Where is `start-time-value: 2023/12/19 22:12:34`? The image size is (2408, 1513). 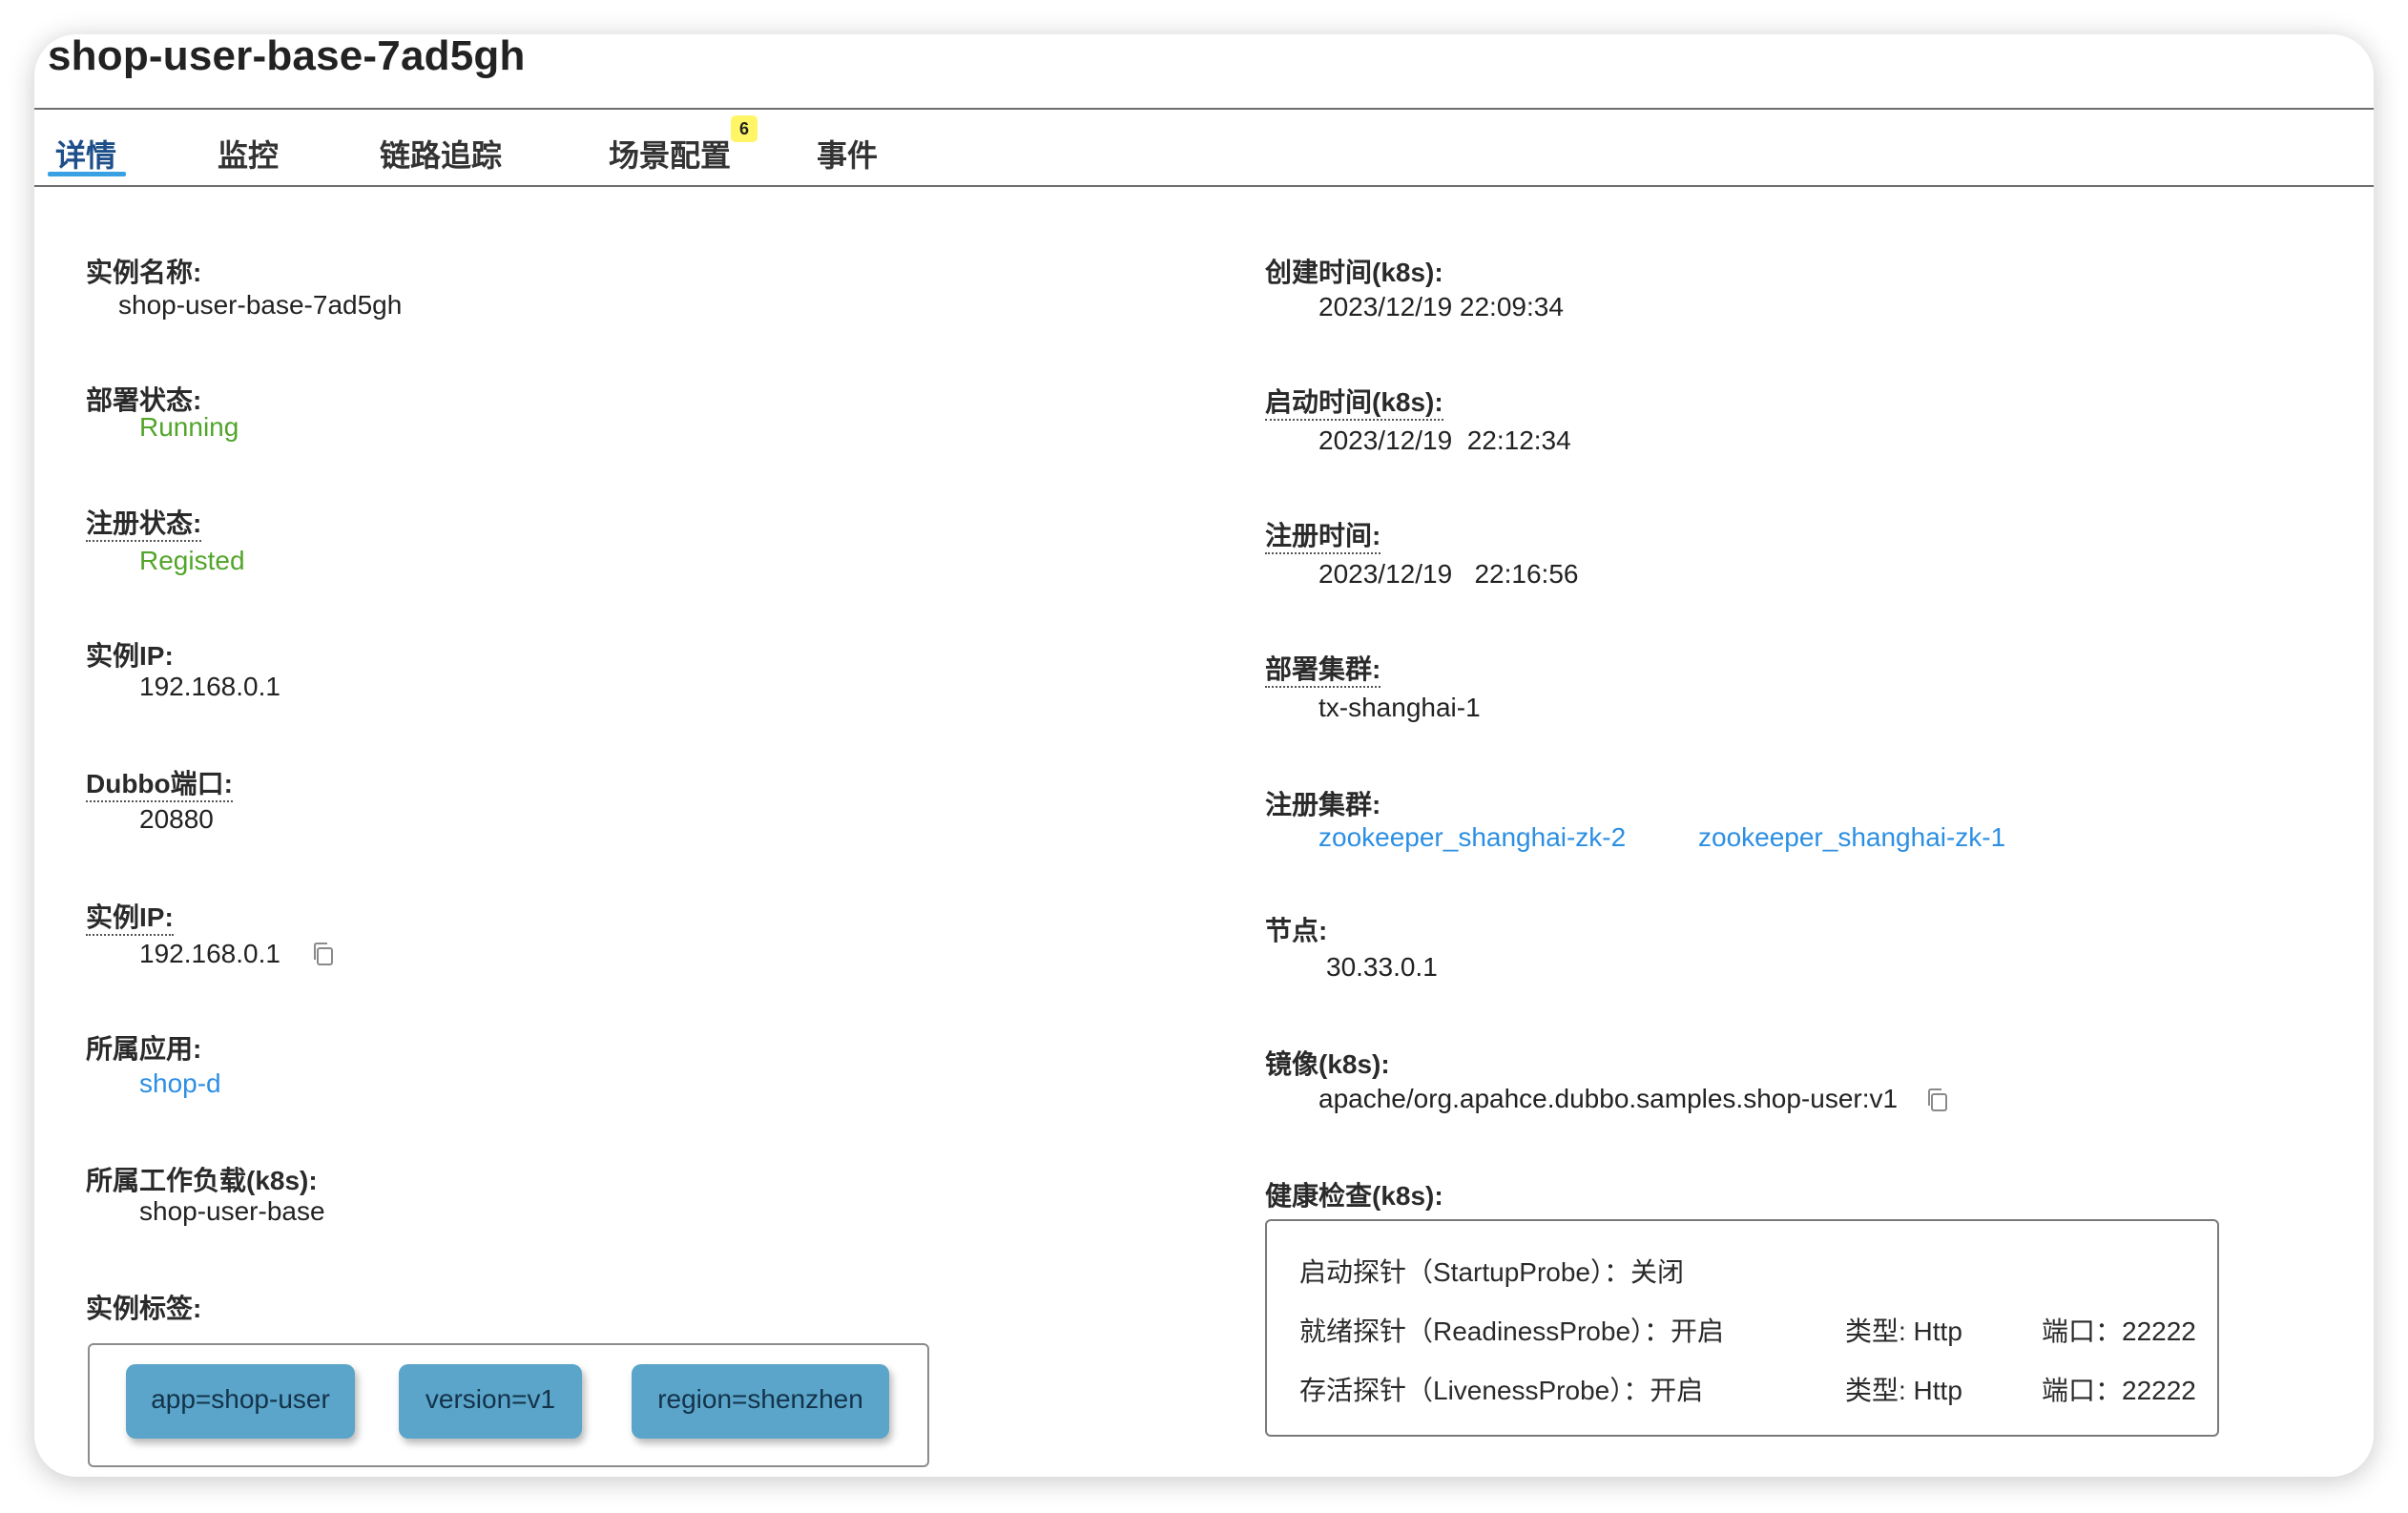 start-time-value: 2023/12/19 22:12:34 is located at coordinates (1444, 440).